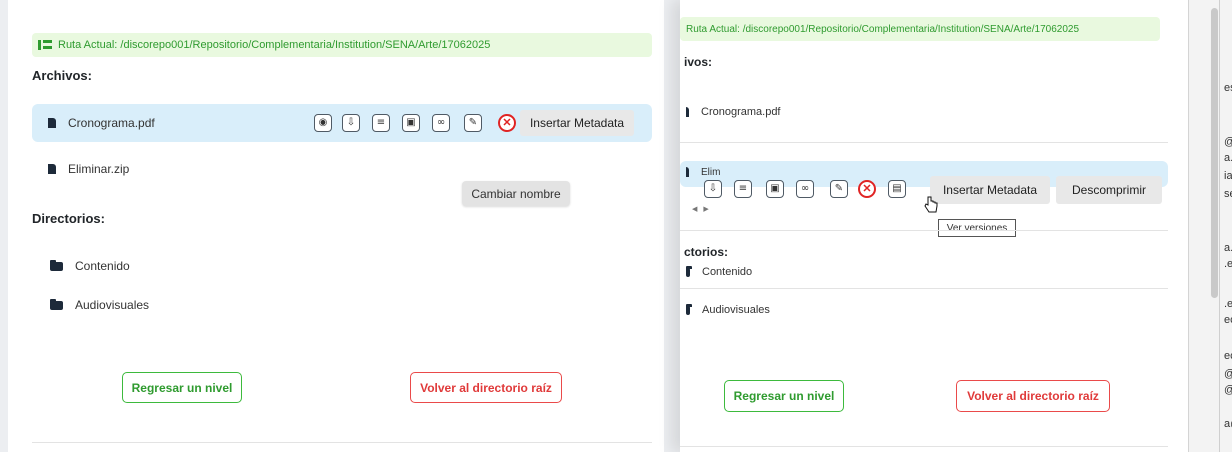 The height and width of the screenshot is (452, 1232). What do you see at coordinates (897, 189) in the screenshot?
I see `versions-icon: ▤` at bounding box center [897, 189].